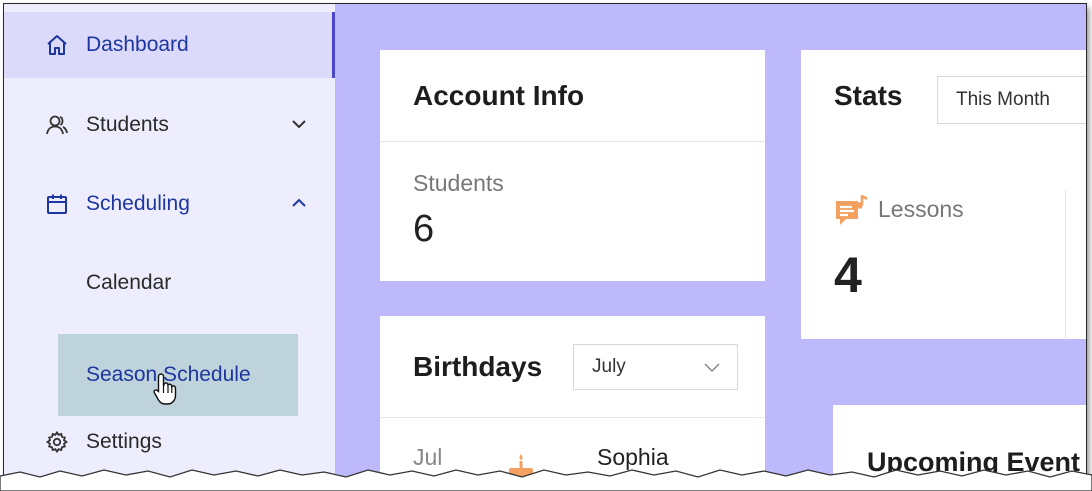 The height and width of the screenshot is (491, 1092). I want to click on gear-icon, so click(57, 442).